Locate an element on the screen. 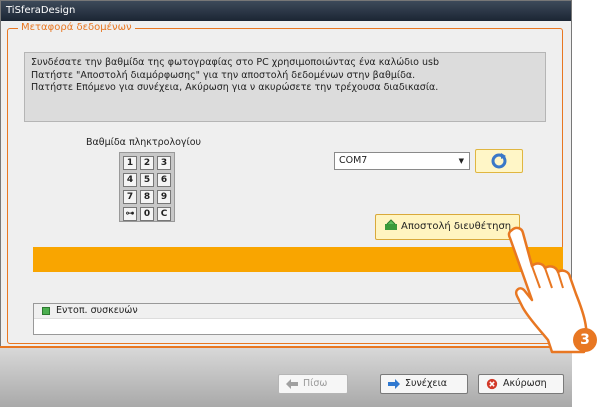 The image size is (604, 417). device-list-item-label: Εντοπ. συσκευών is located at coordinates (97, 310).